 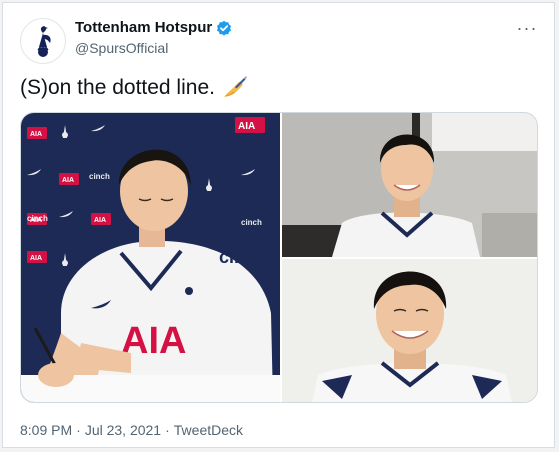 I want to click on smiling-close-photo, so click(x=409, y=330).